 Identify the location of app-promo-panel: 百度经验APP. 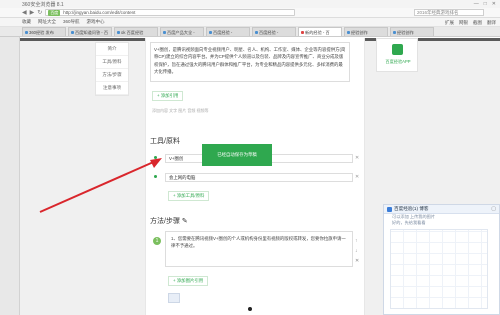
(397, 55).